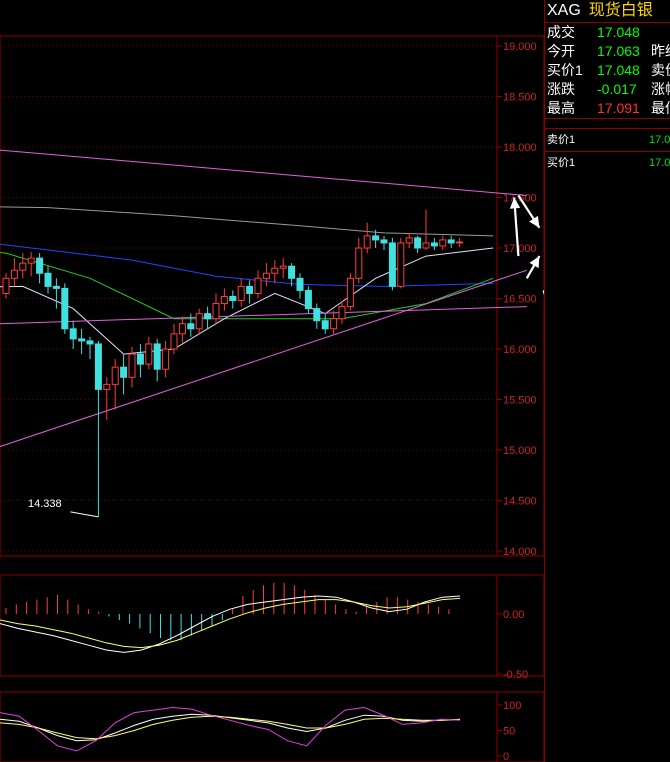 The height and width of the screenshot is (762, 670). Describe the element at coordinates (84, 514) in the screenshot. I see `low-annotation-leader` at that location.